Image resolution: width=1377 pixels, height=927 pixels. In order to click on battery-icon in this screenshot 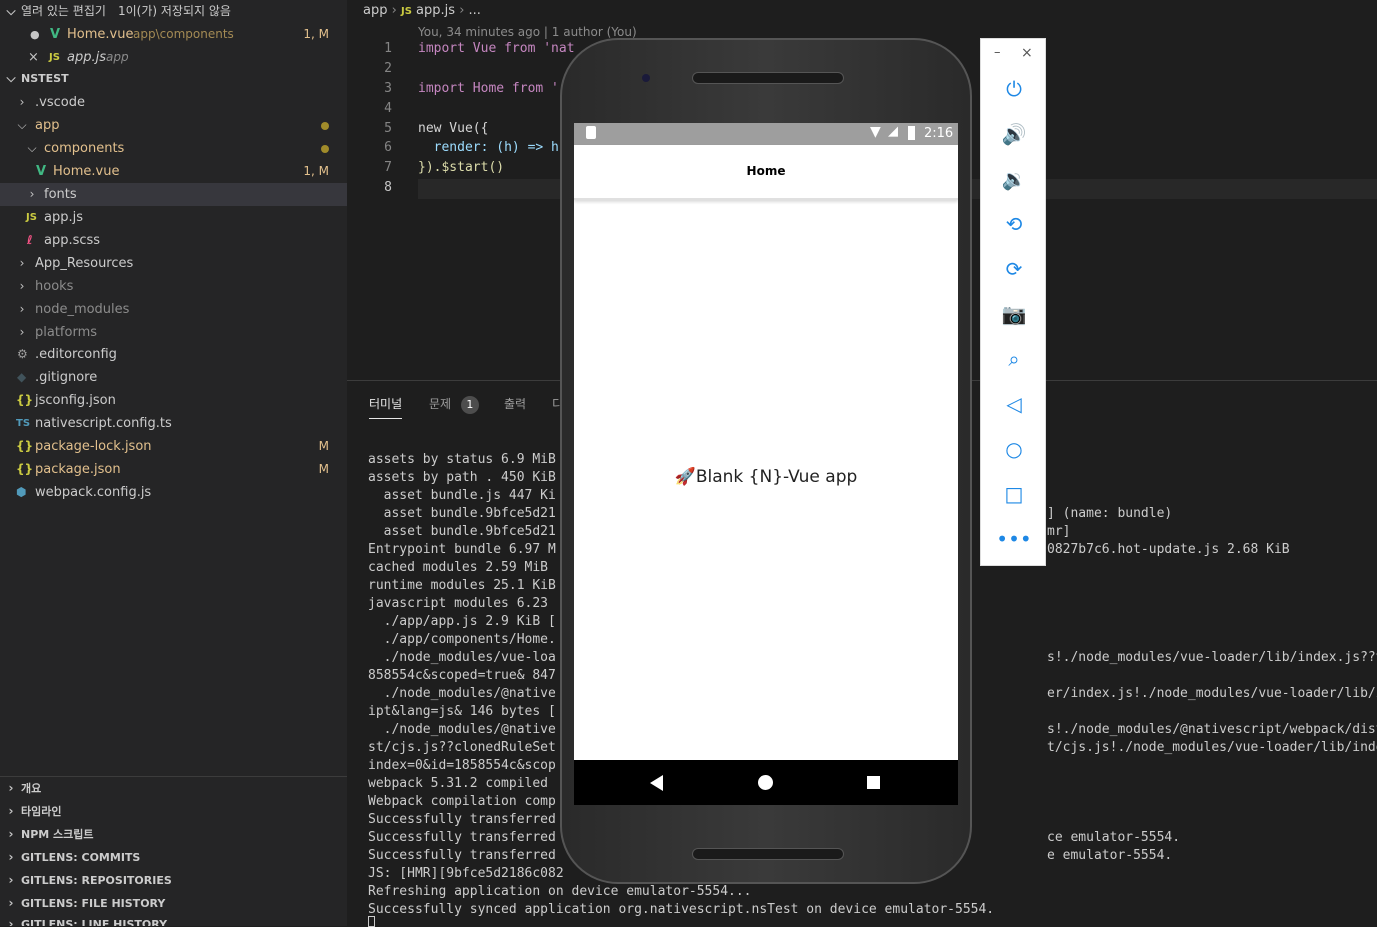, I will do `click(911, 133)`.